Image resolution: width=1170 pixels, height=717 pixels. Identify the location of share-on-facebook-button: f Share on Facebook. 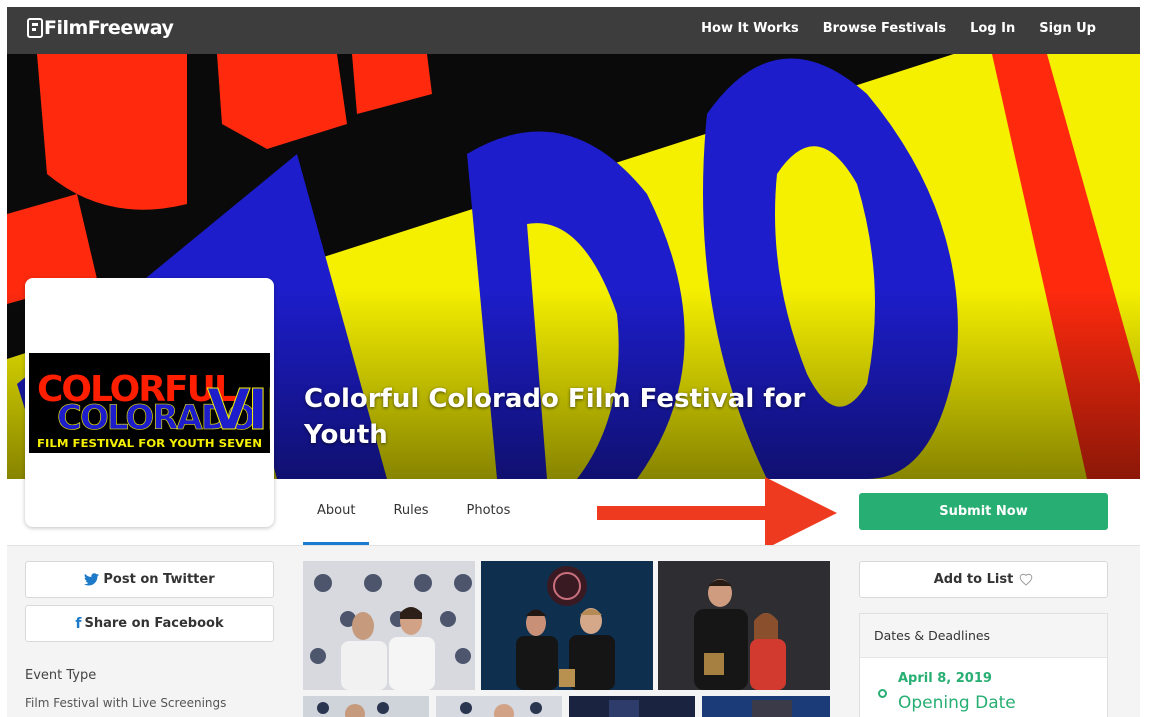
(149, 623).